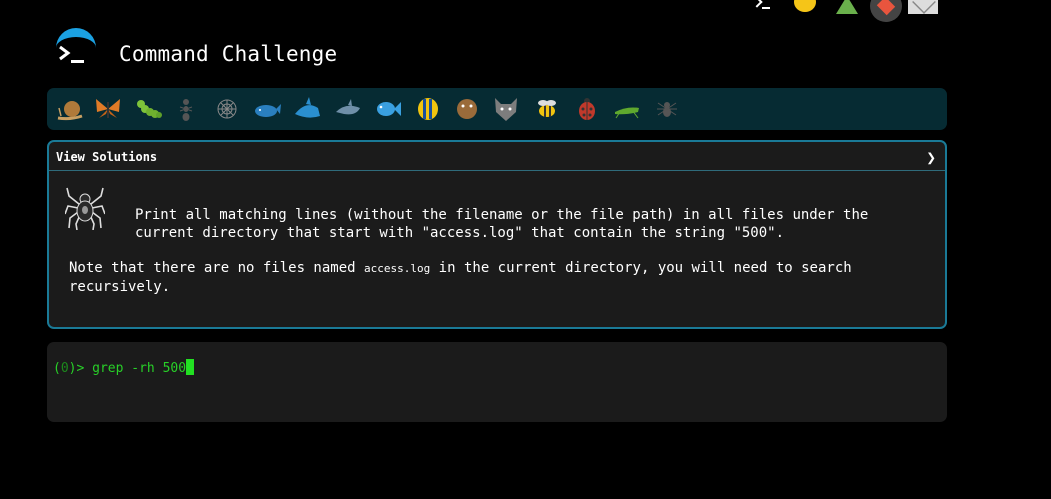 Image resolution: width=1051 pixels, height=499 pixels. I want to click on prompt-suffix: )>, so click(80, 368).